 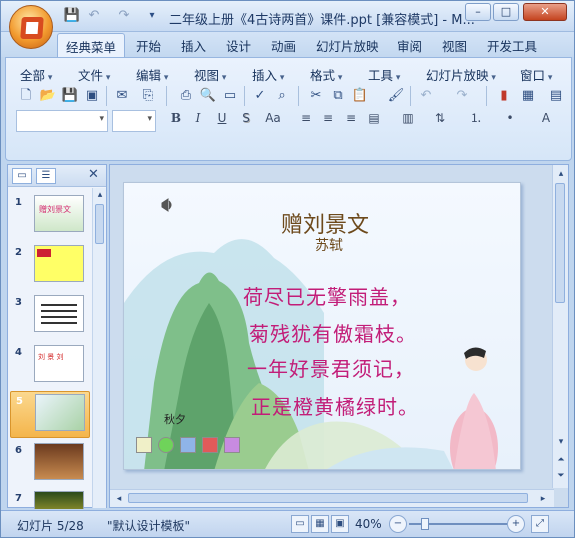 What do you see at coordinates (516, 524) in the screenshot?
I see `zoom-in-button: +` at bounding box center [516, 524].